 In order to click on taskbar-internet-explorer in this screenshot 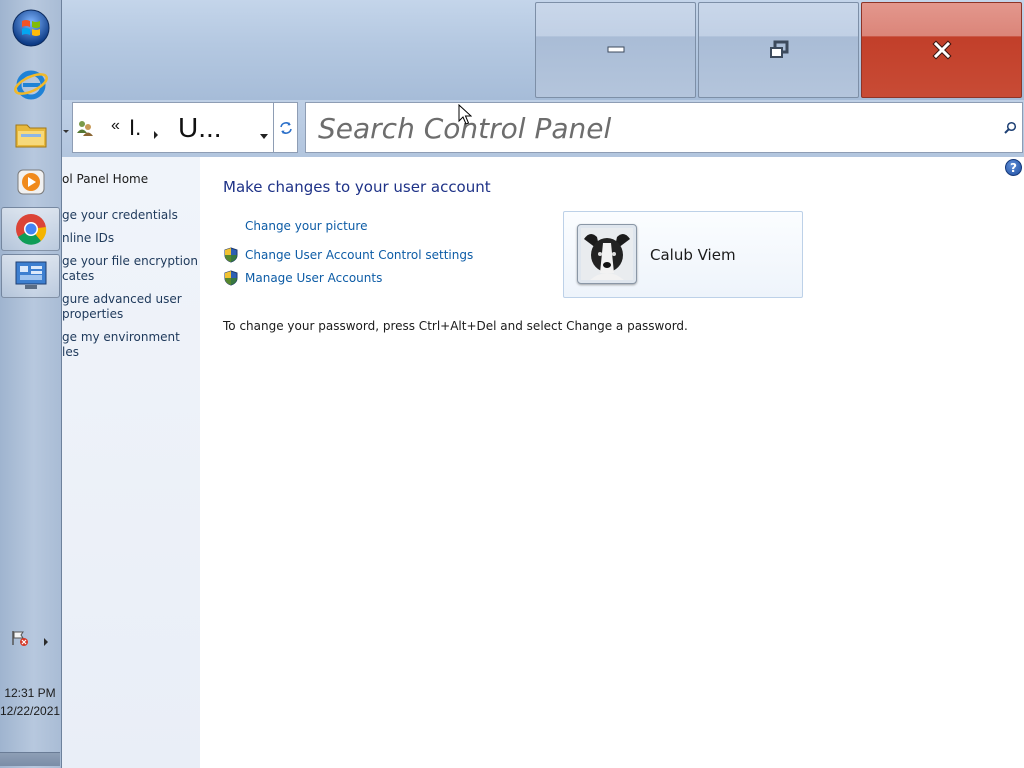, I will do `click(31, 84)`.